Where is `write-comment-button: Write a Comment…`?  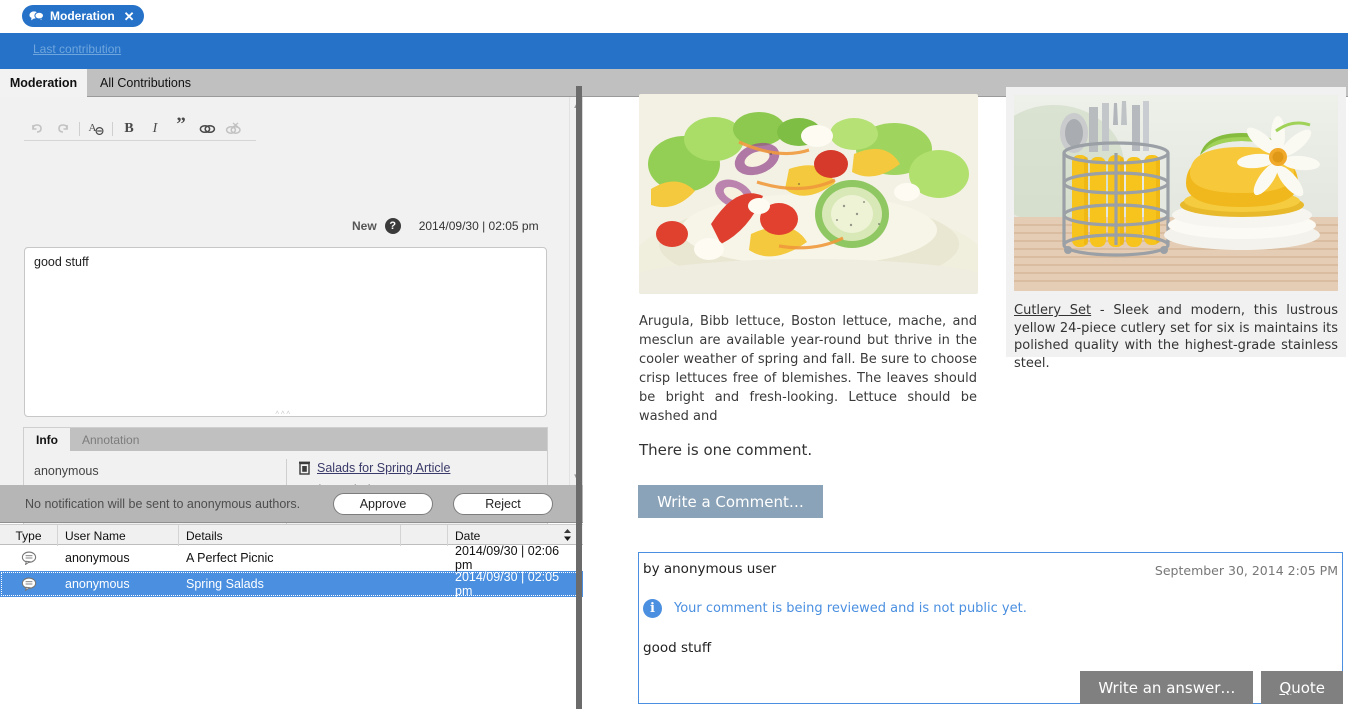
write-comment-button: Write a Comment… is located at coordinates (730, 501).